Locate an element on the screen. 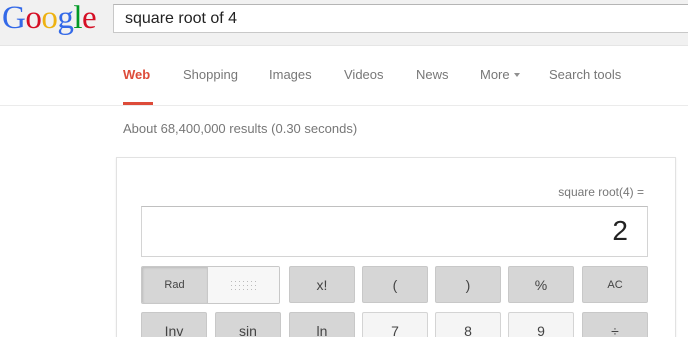  all-clear-key: AC is located at coordinates (615, 284).